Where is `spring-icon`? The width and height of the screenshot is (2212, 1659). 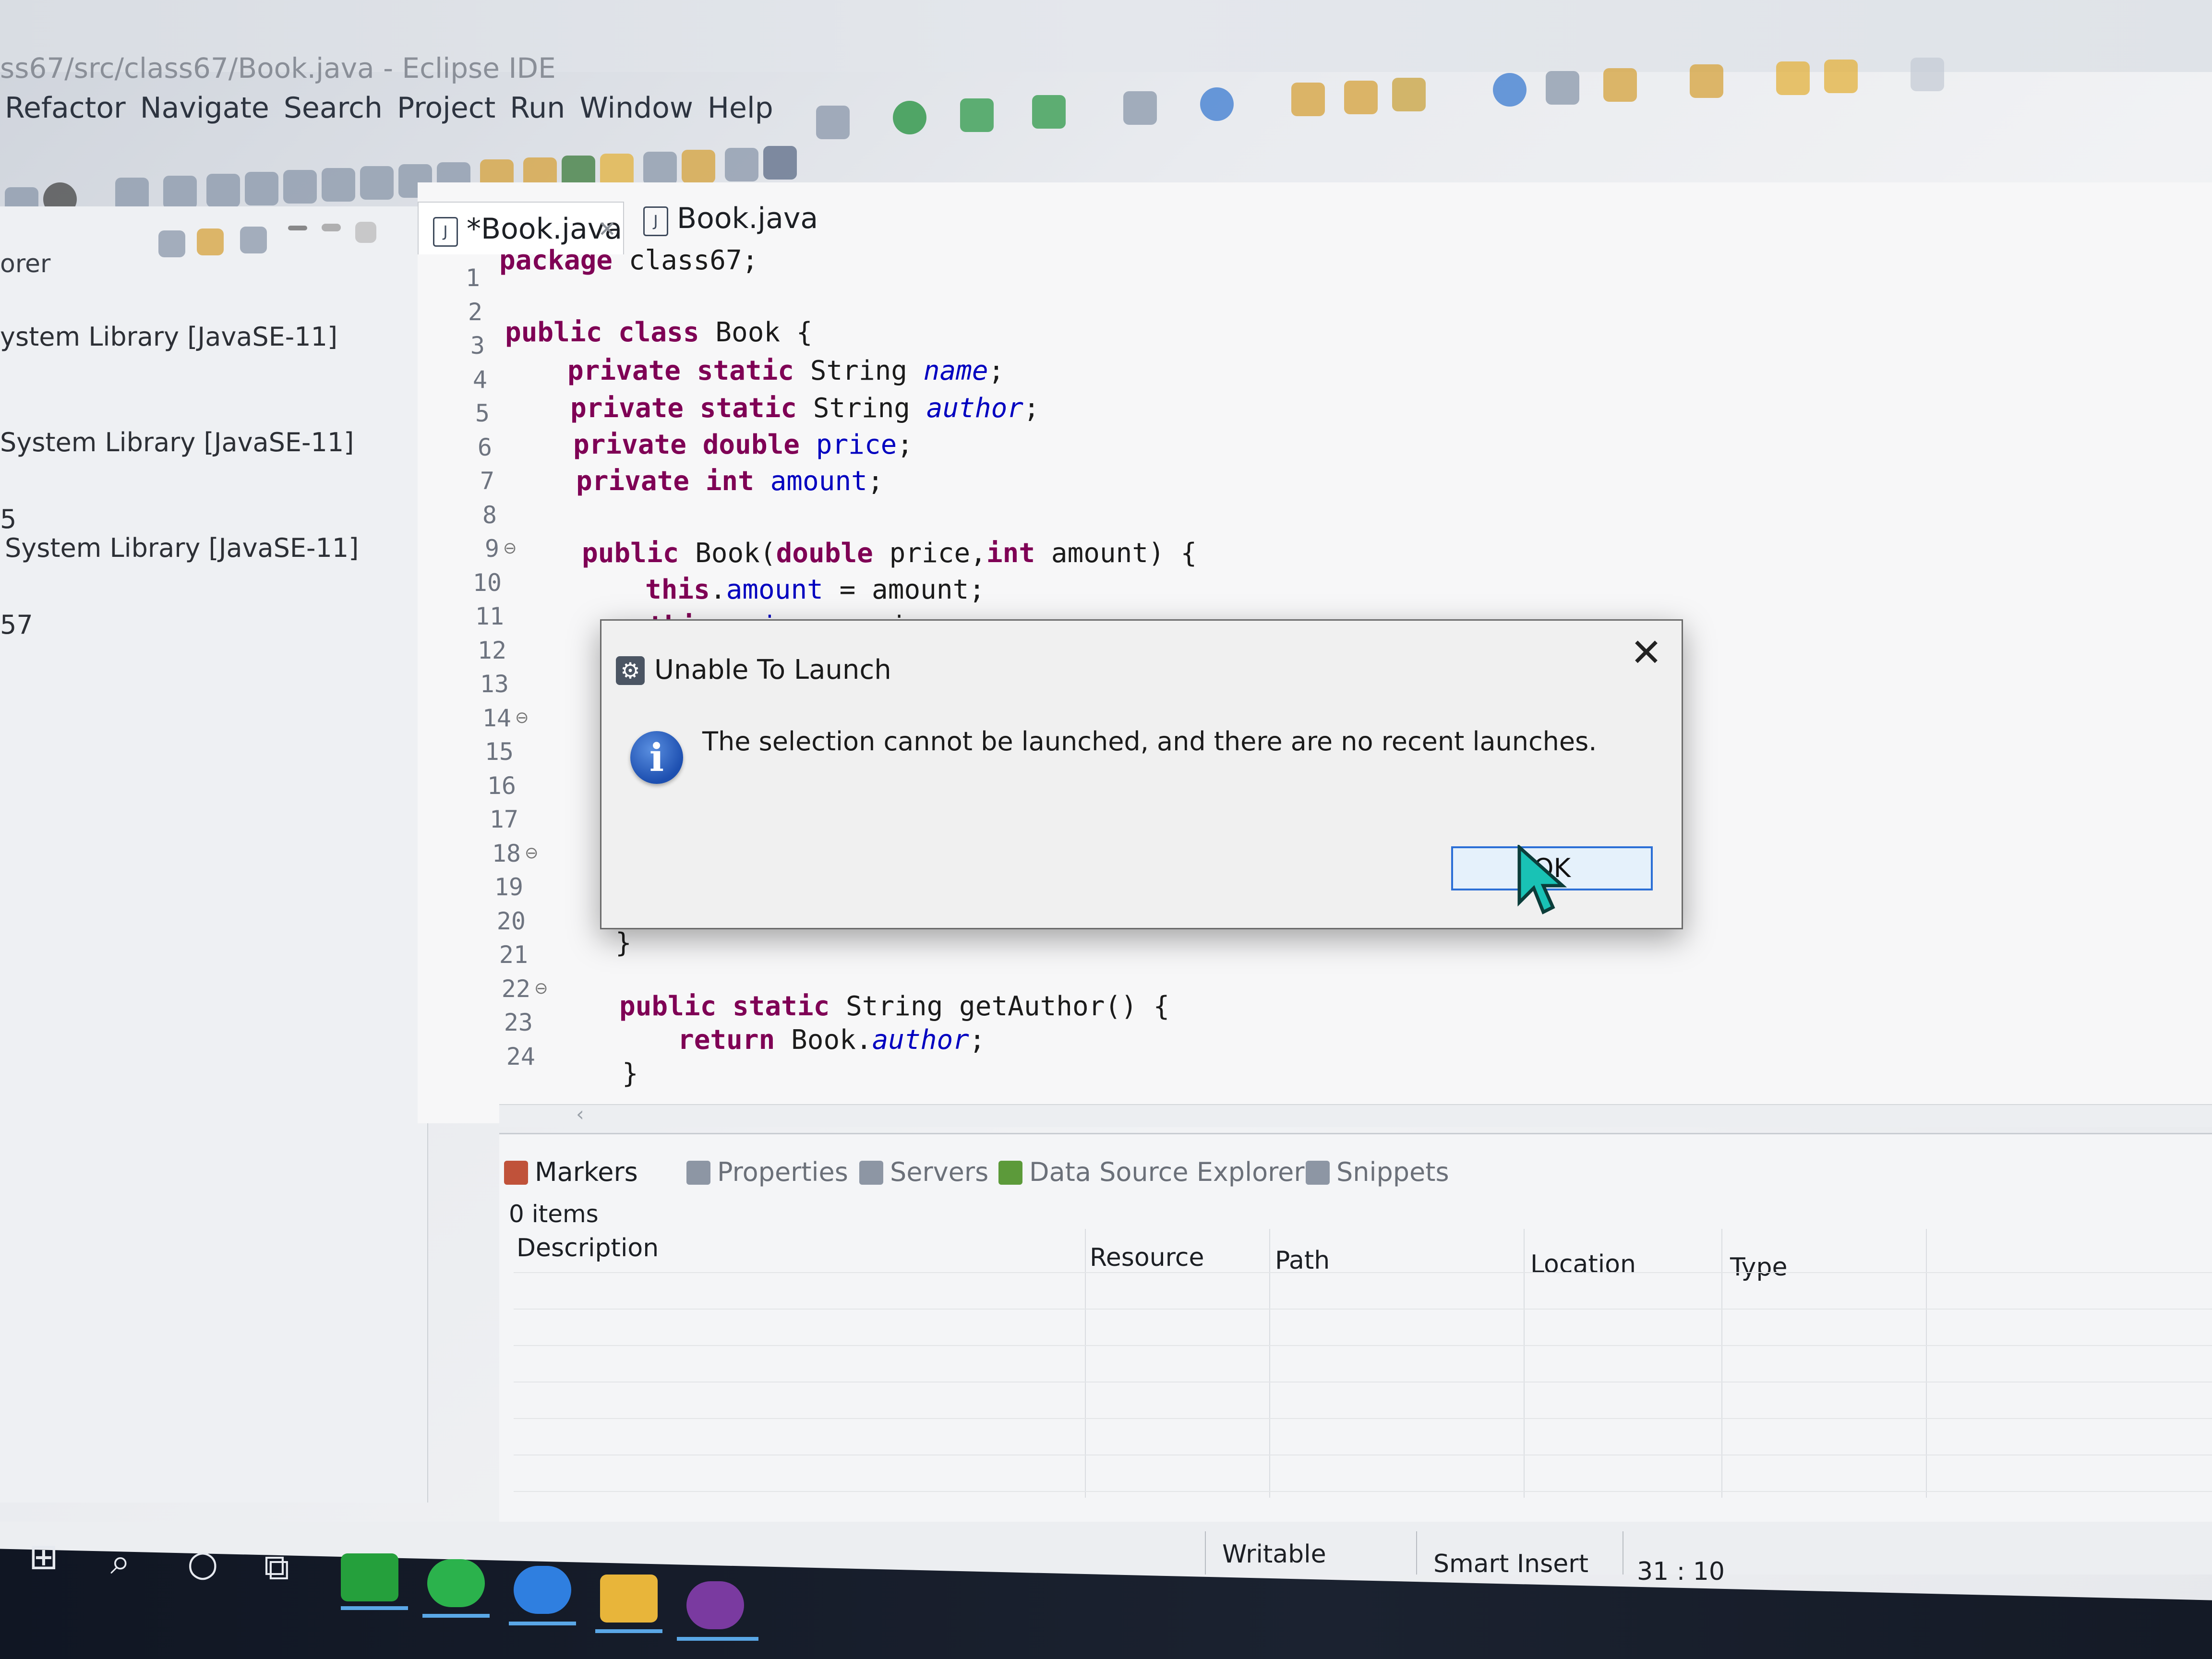
spring-icon is located at coordinates (1217, 104).